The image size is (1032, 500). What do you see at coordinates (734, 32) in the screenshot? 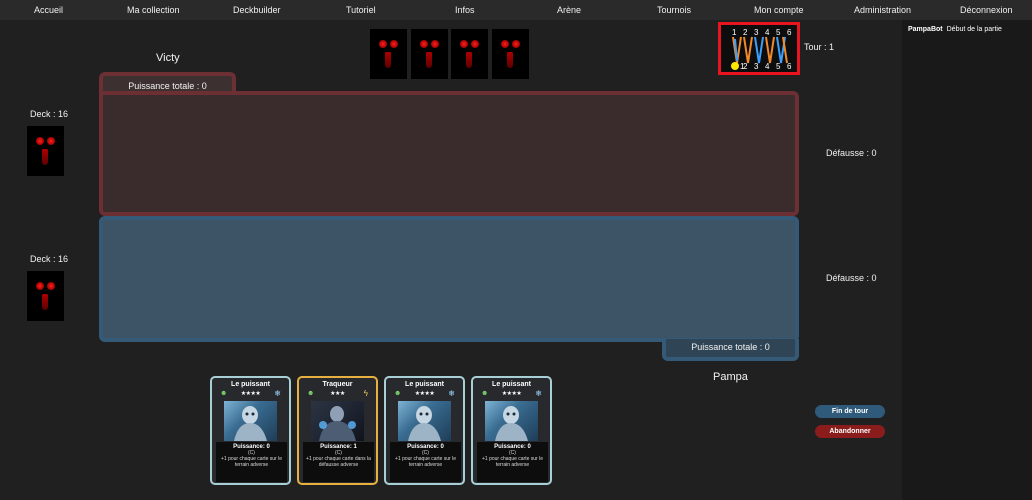
I see `tracker-top-1: 1` at bounding box center [734, 32].